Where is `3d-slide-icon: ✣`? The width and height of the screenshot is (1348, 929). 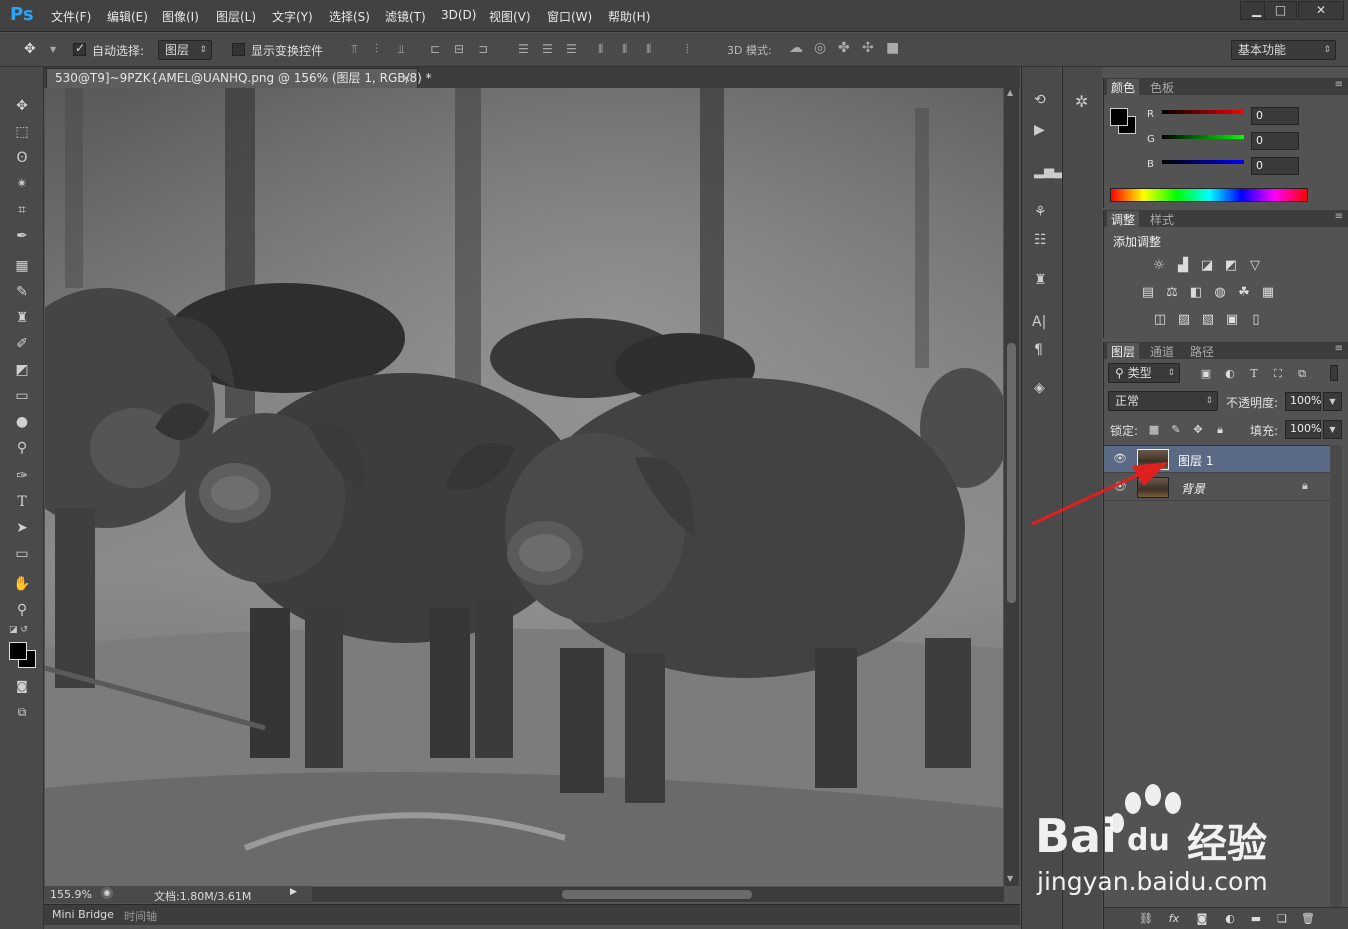 3d-slide-icon: ✣ is located at coordinates (868, 48).